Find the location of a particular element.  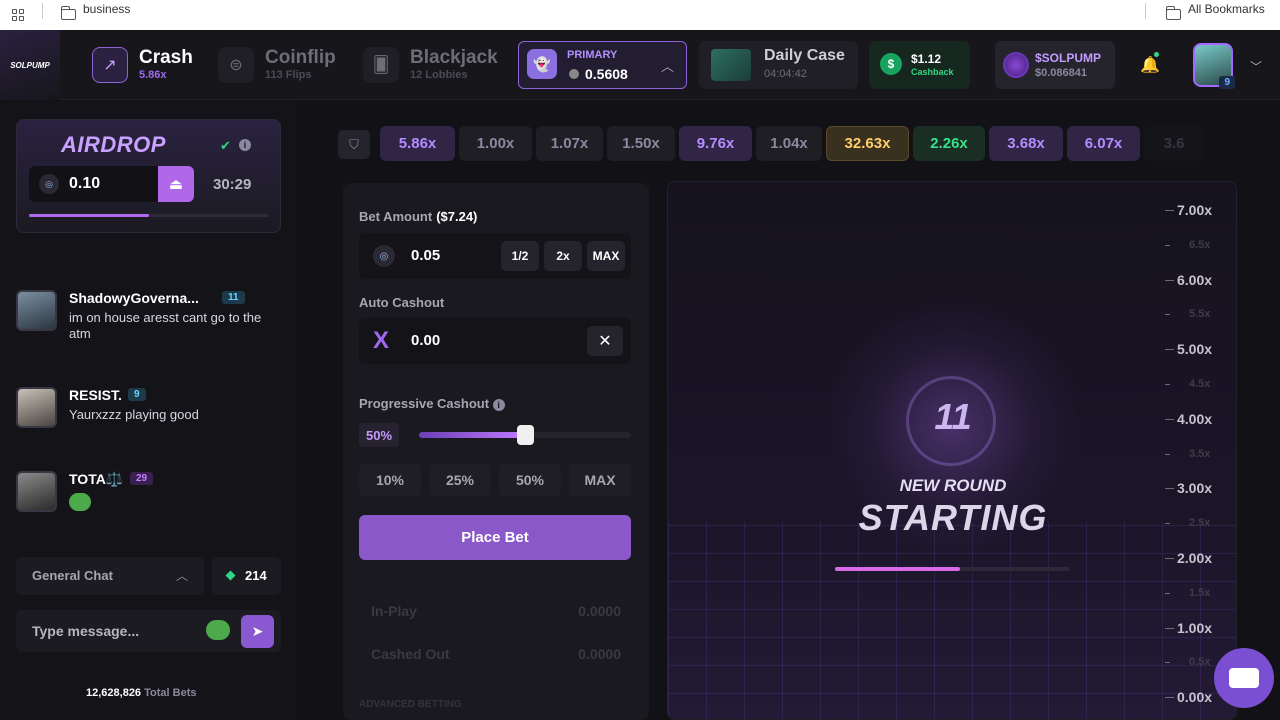

double-button: 2x is located at coordinates (563, 256).